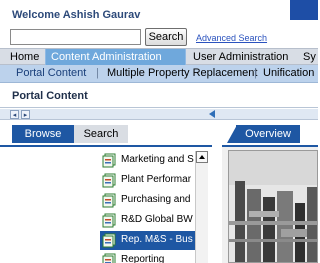 The image size is (320, 263). What do you see at coordinates (76, 15) in the screenshot?
I see `welcome-text: Welcome Ashish Gaurav` at bounding box center [76, 15].